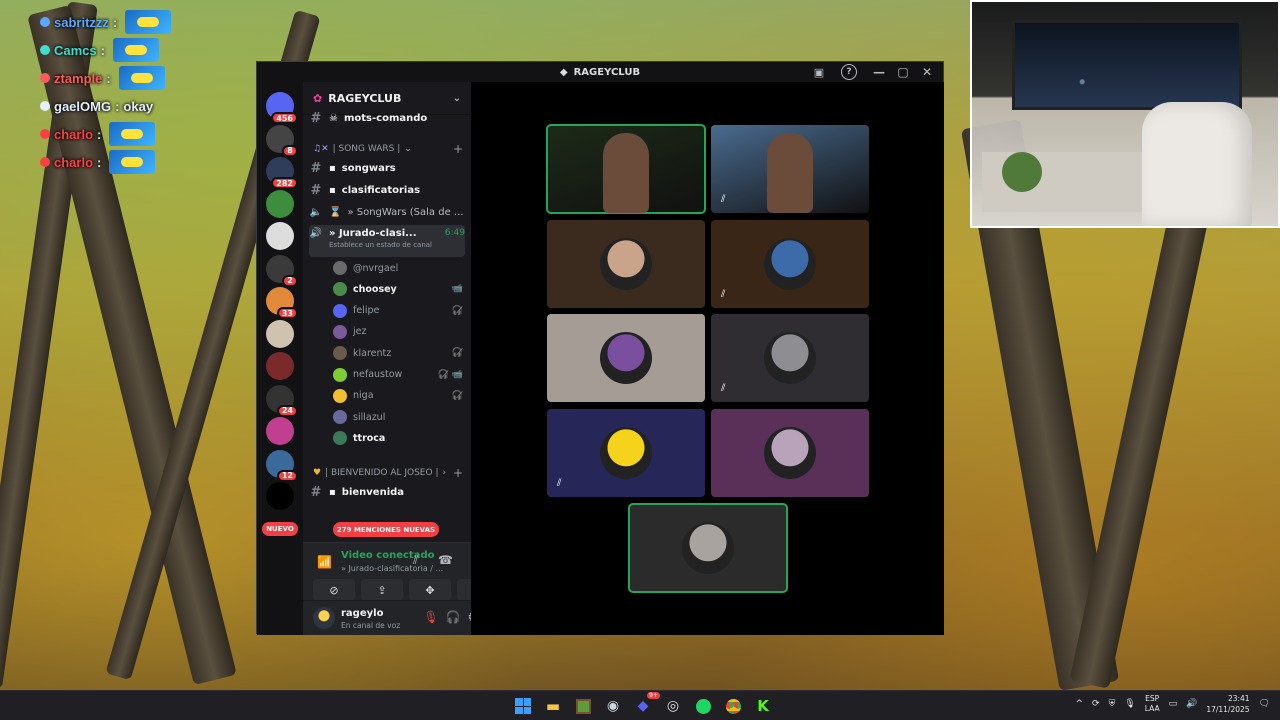 This screenshot has height=720, width=1280. I want to click on channel-bienvenida: # ▪ bienvenida, so click(387, 492).